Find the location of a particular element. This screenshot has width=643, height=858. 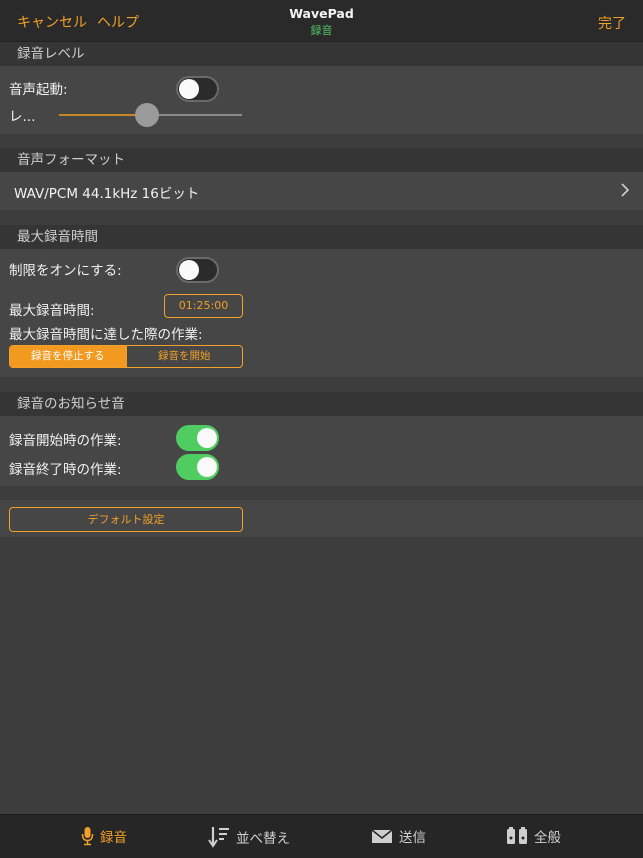

section-header-max-time: 最大録音時間 is located at coordinates (321, 237).